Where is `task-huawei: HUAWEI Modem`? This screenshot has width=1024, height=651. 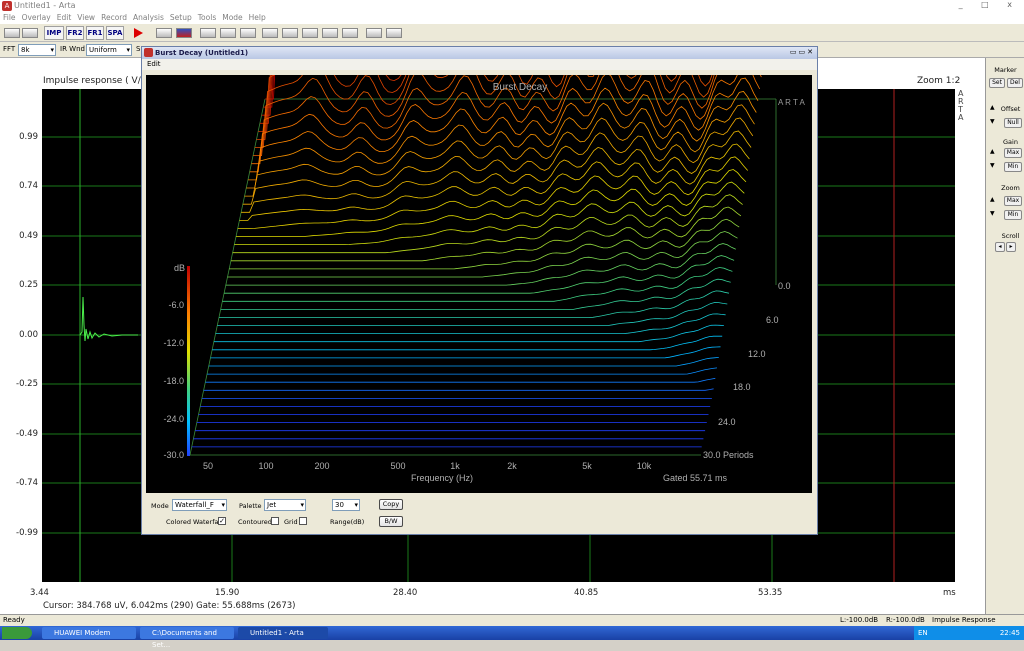 task-huawei: HUAWEI Modem is located at coordinates (89, 633).